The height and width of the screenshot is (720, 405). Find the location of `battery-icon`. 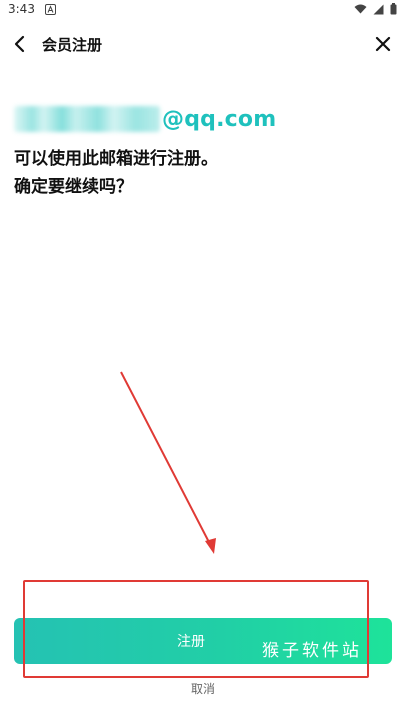

battery-icon is located at coordinates (393, 9).